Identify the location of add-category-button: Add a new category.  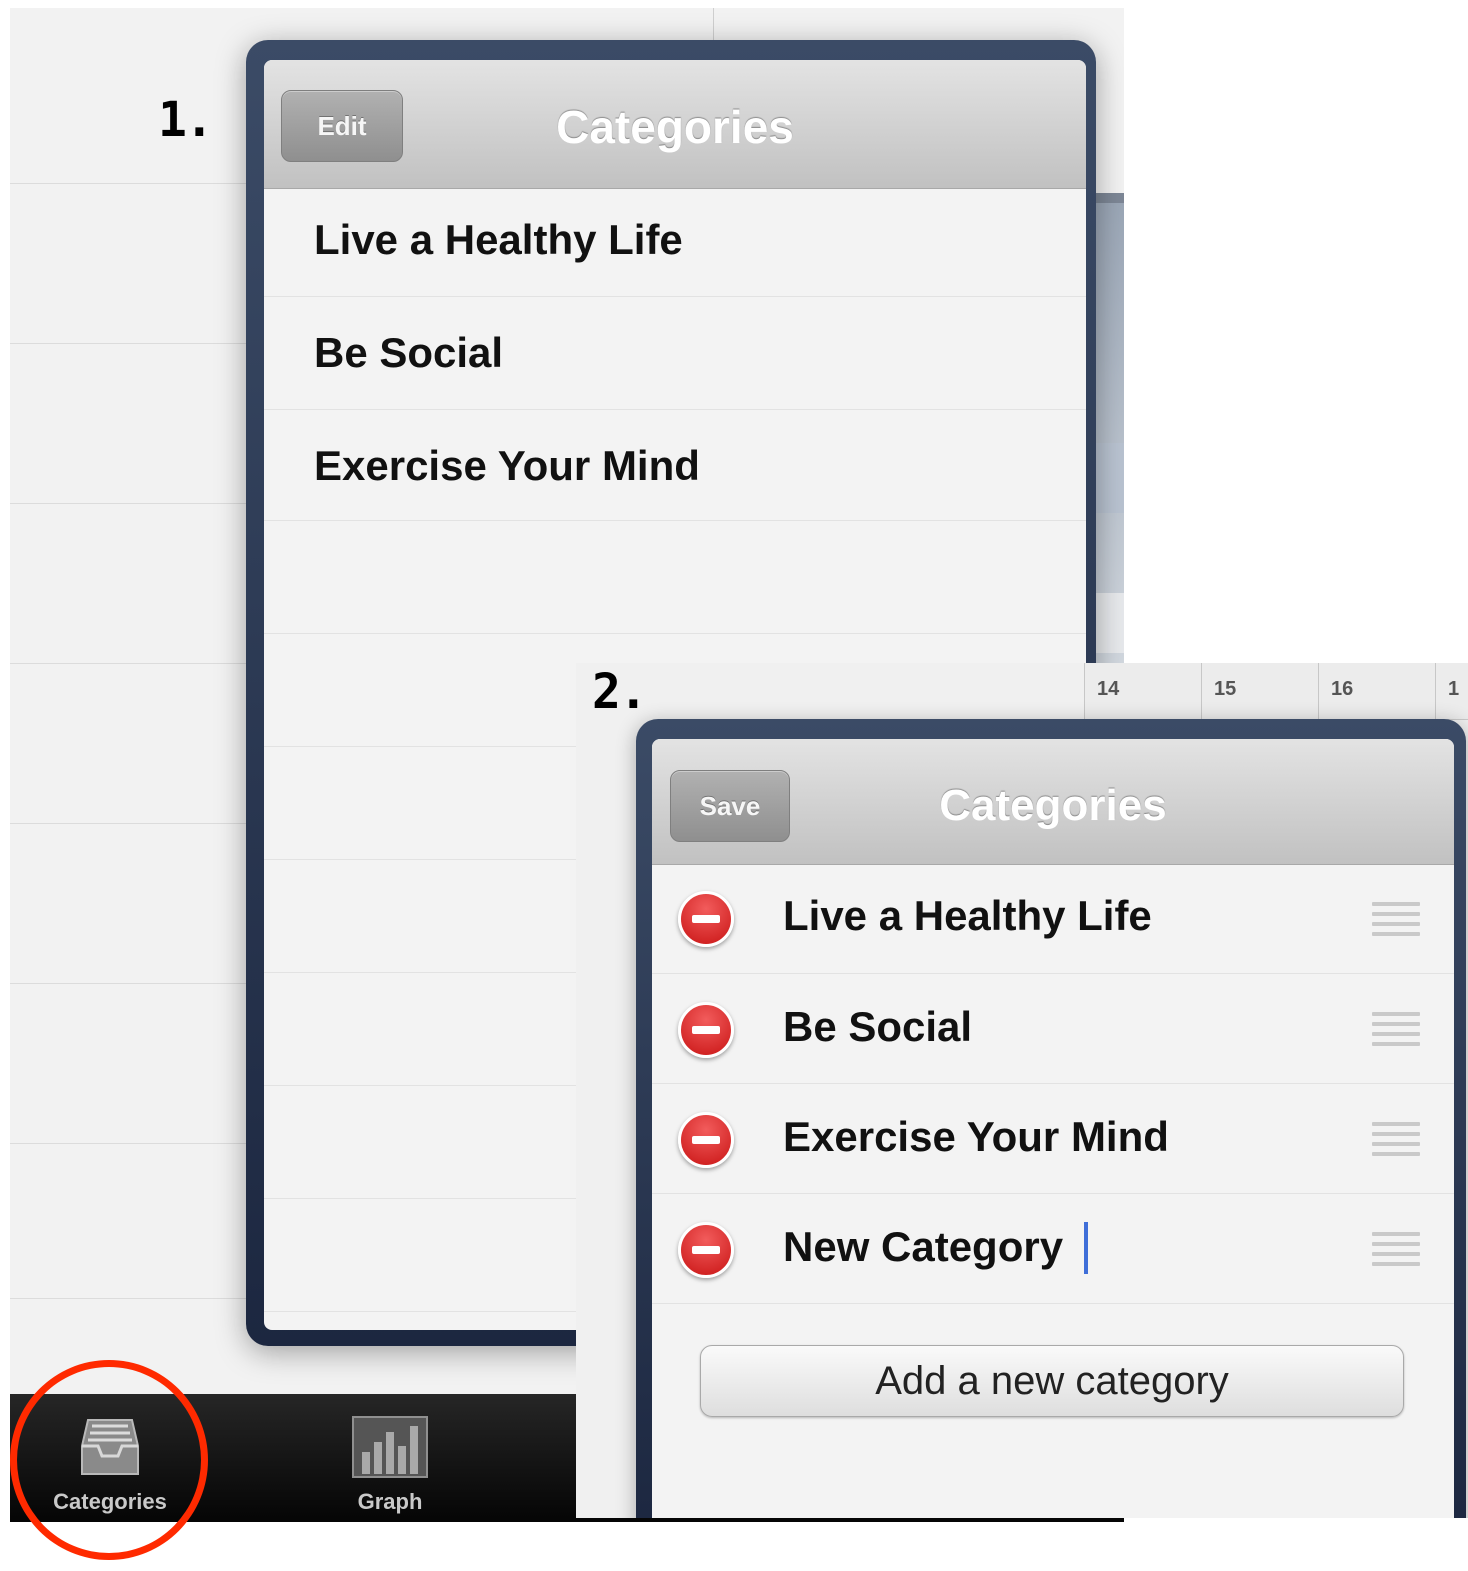
(1052, 1381).